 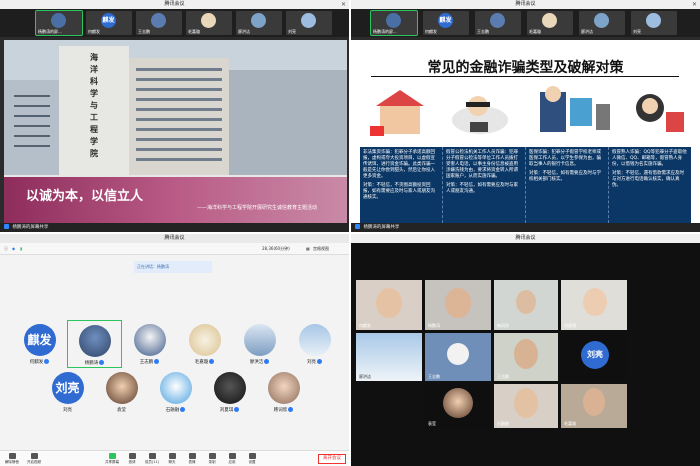 What do you see at coordinates (212, 462) in the screenshot?
I see `button-label: 录制` at bounding box center [212, 462].